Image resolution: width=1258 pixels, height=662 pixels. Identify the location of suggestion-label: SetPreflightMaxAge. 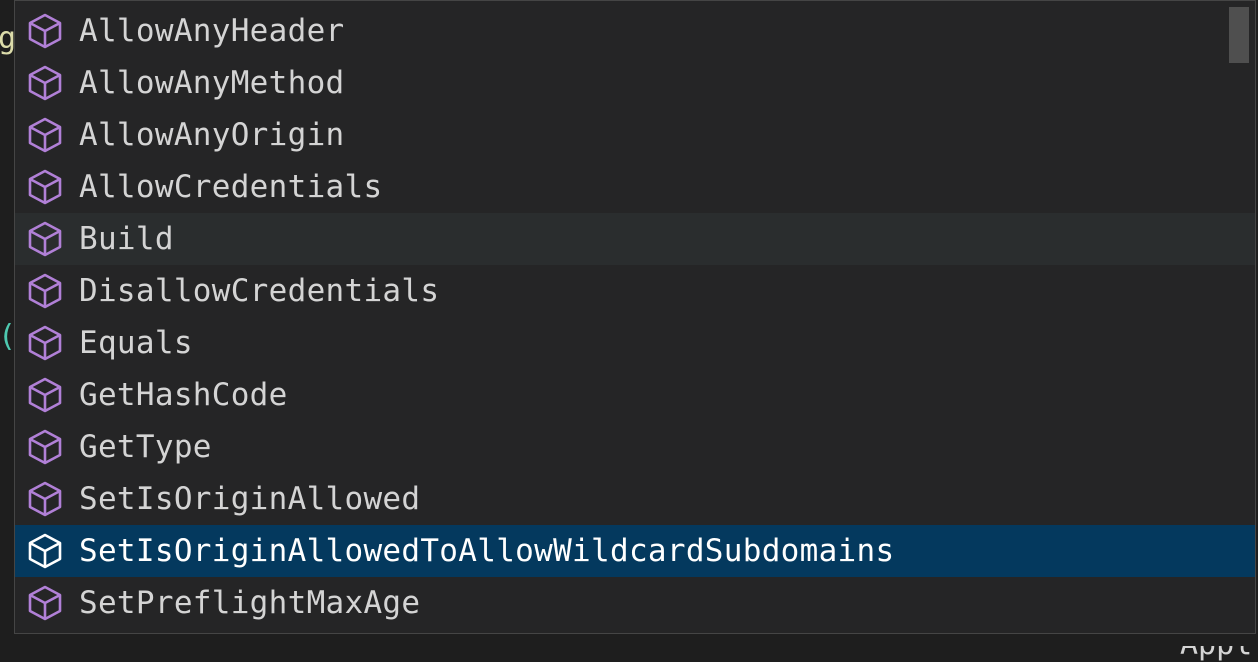
(250, 603).